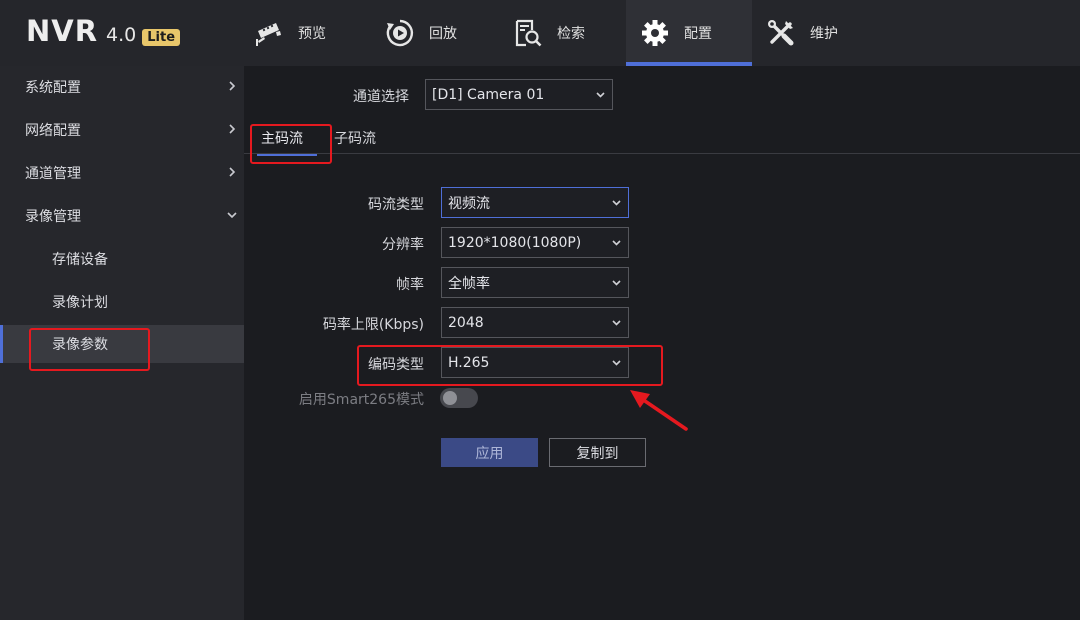 This screenshot has height=620, width=1080. What do you see at coordinates (89, 349) in the screenshot?
I see `annotation-box-recording-parameters` at bounding box center [89, 349].